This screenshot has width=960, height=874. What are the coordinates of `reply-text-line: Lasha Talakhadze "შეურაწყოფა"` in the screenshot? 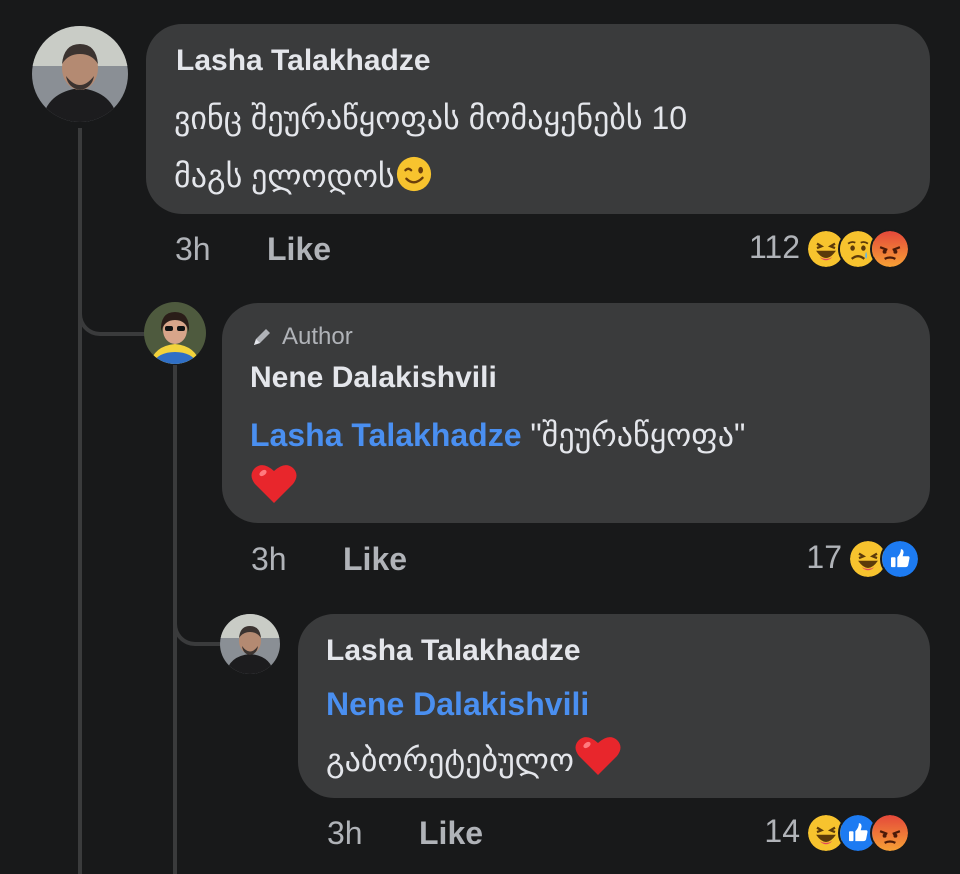 It's located at (497, 435).